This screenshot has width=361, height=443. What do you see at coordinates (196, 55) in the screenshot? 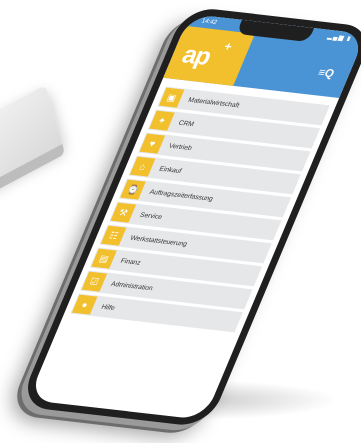
I see `logo-text: ap` at bounding box center [196, 55].